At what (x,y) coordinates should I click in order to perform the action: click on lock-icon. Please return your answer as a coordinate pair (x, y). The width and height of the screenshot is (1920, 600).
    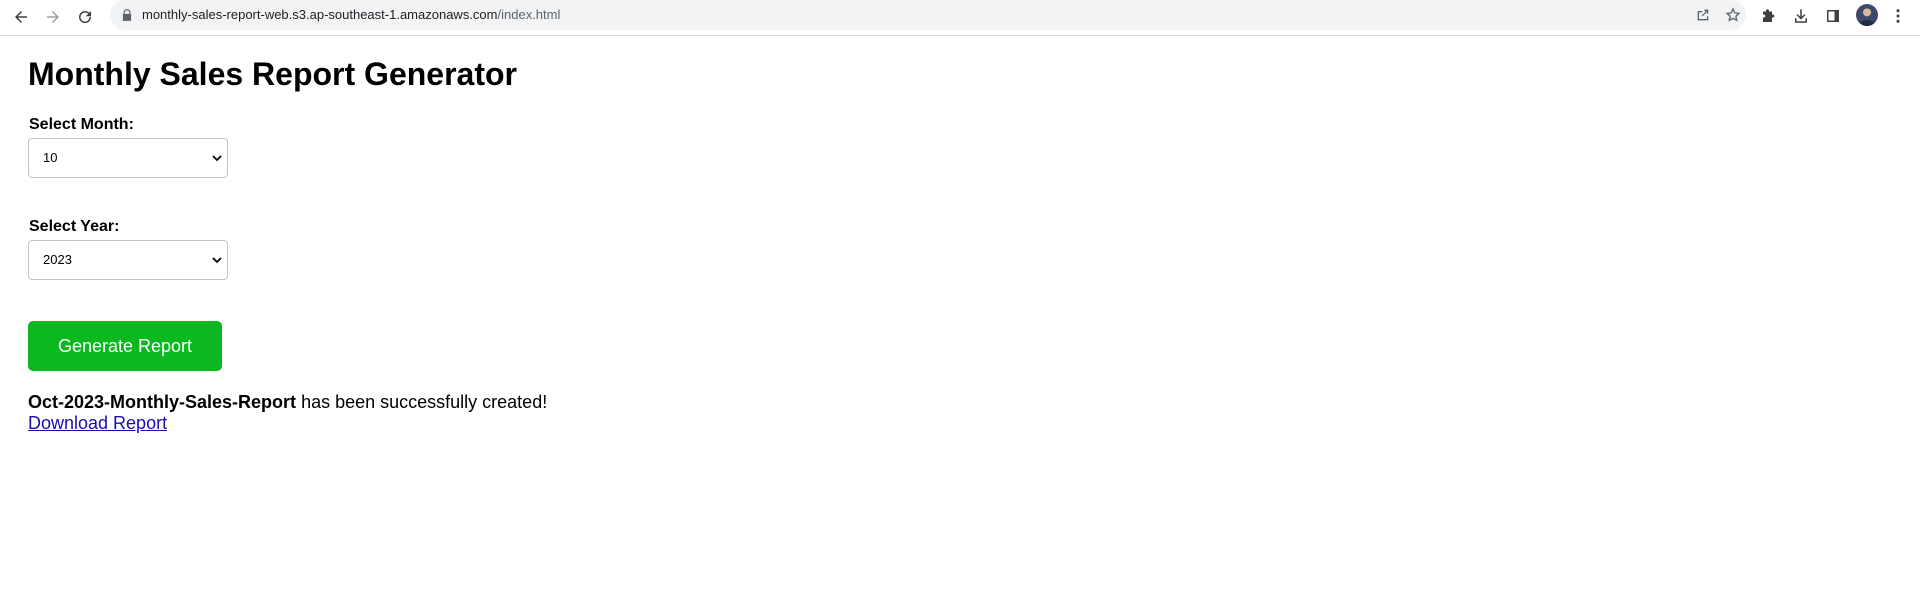
    Looking at the image, I should click on (127, 15).